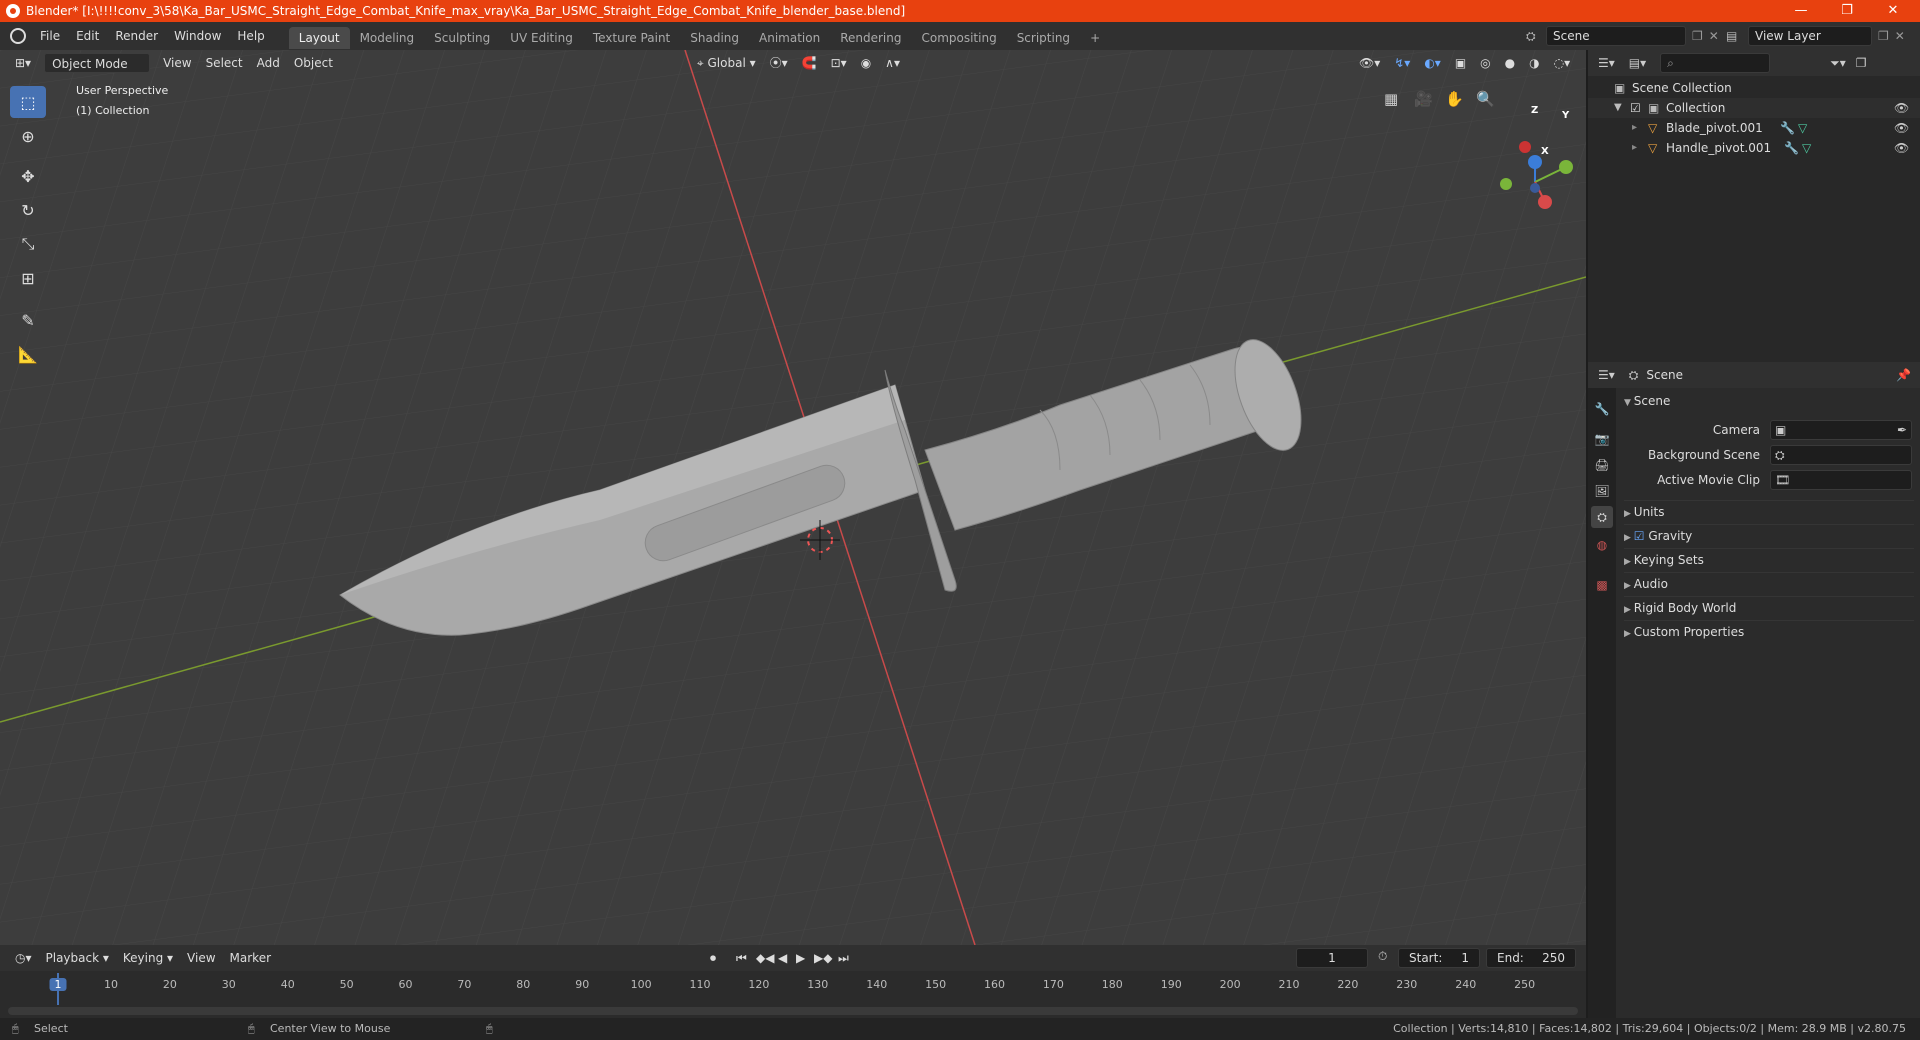  What do you see at coordinates (1095, 38) in the screenshot?
I see `add-workspace-button: +` at bounding box center [1095, 38].